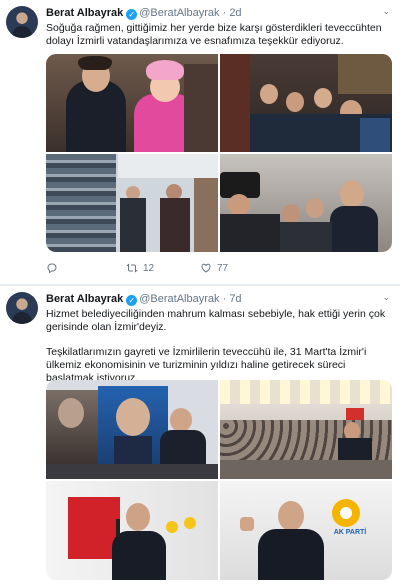  I want to click on photo-speaker-party-banner: AK PARTİ, so click(306, 530).